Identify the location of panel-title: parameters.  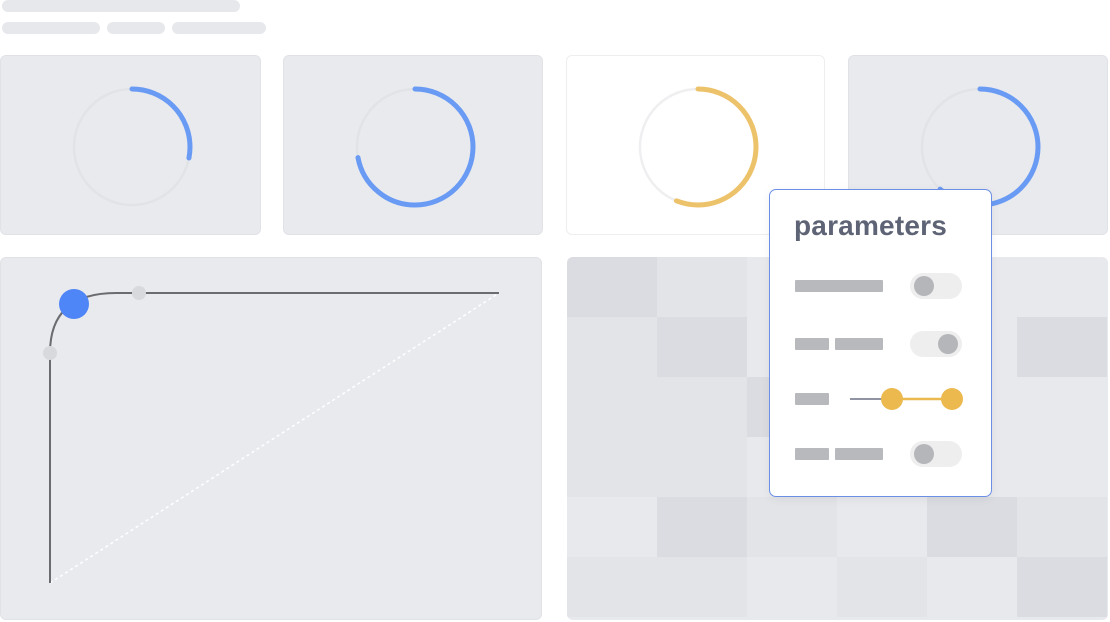
(870, 225).